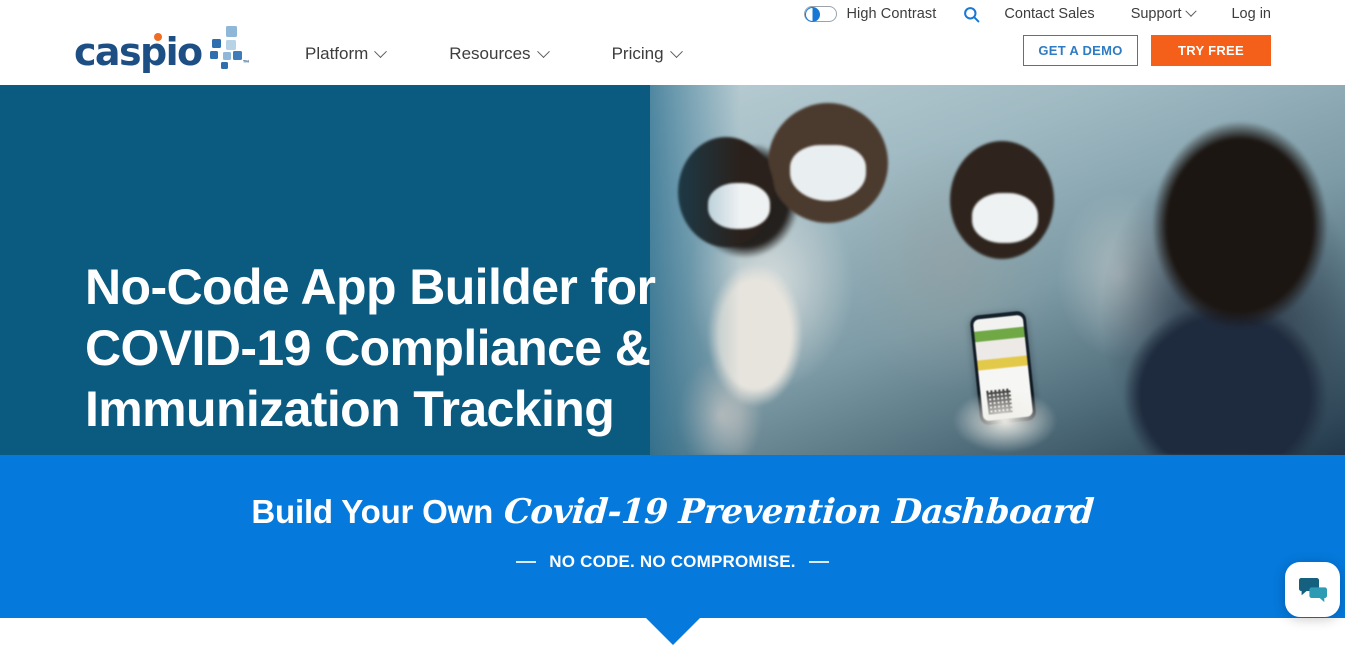 The width and height of the screenshot is (1345, 646). Describe the element at coordinates (370, 287) in the screenshot. I see `hero-title-line-1: No-Code App Builder for` at that location.